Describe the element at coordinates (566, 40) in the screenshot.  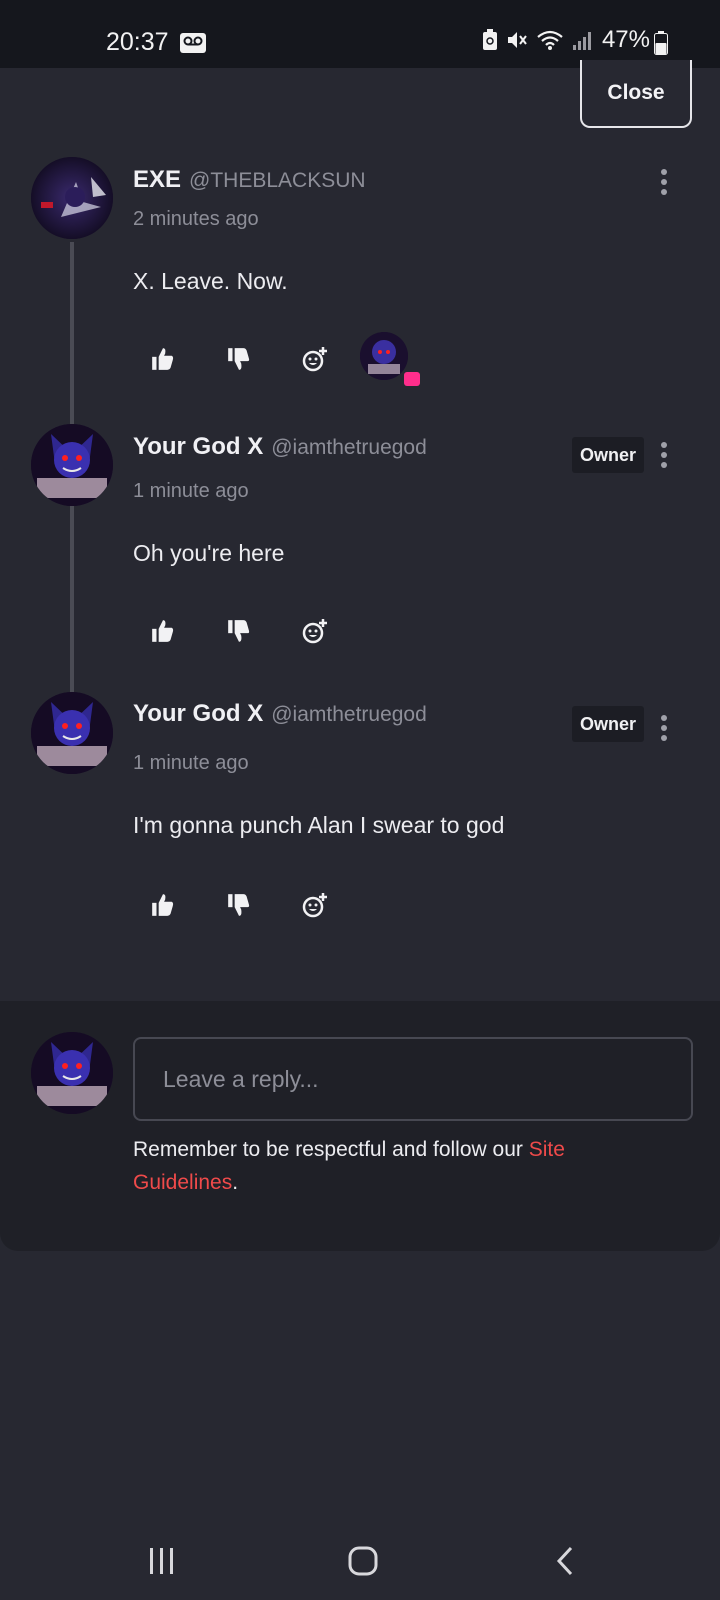
I see `status-icons: 47%` at that location.